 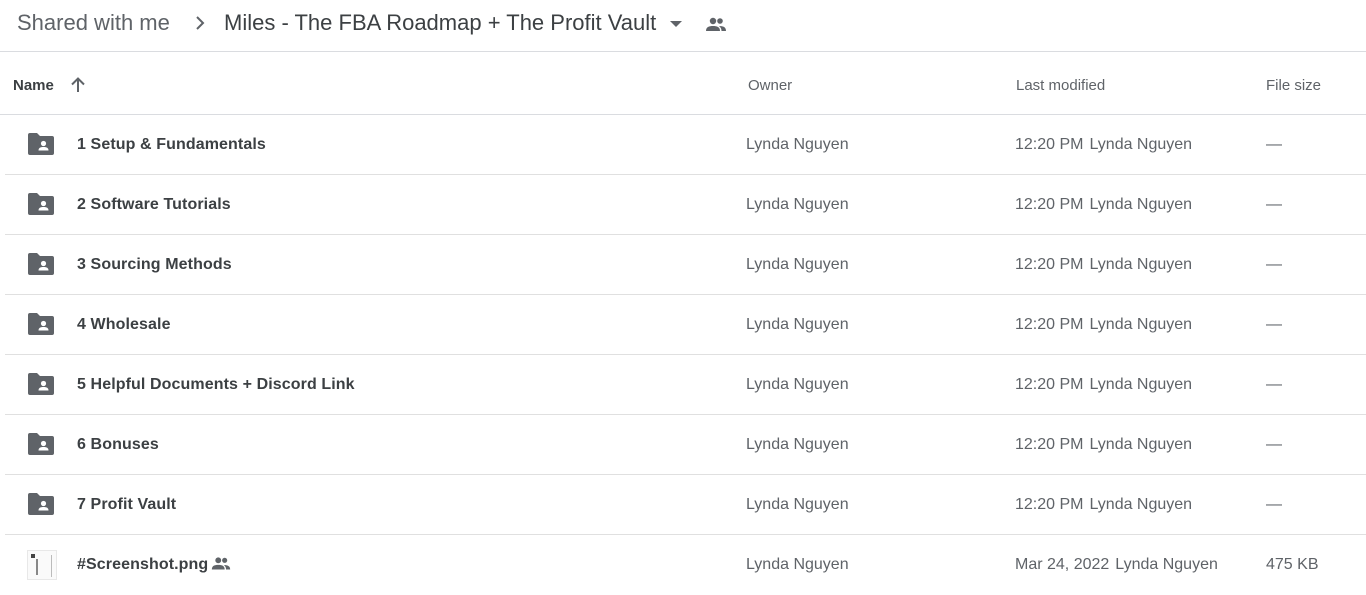 I want to click on file-name: 3 Sourcing Methods, so click(x=154, y=264).